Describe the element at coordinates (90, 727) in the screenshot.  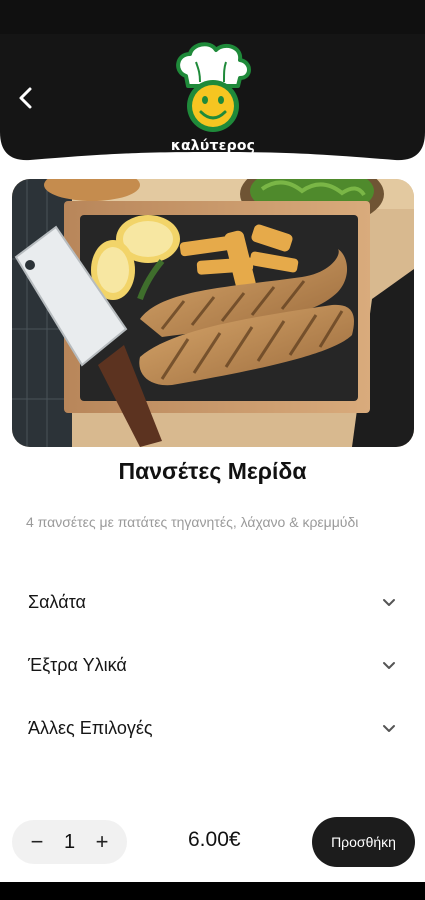
I see `option-label: Άλλες Επιλογές` at that location.